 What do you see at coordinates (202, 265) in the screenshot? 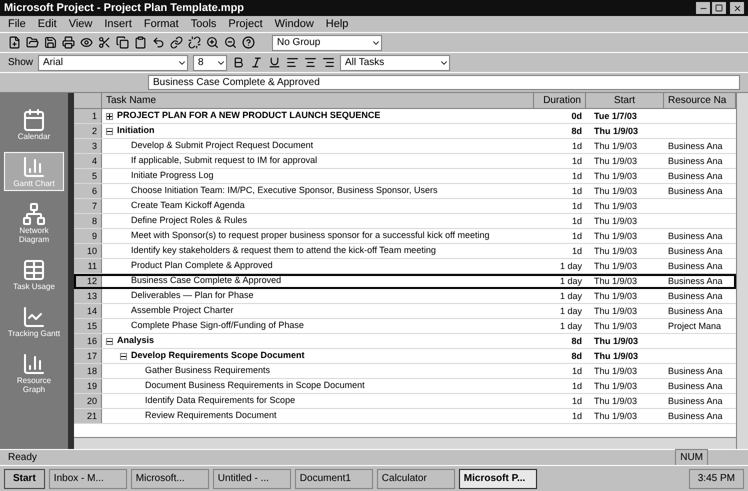
I see `task-name: Product Plan Complete & Approved` at bounding box center [202, 265].